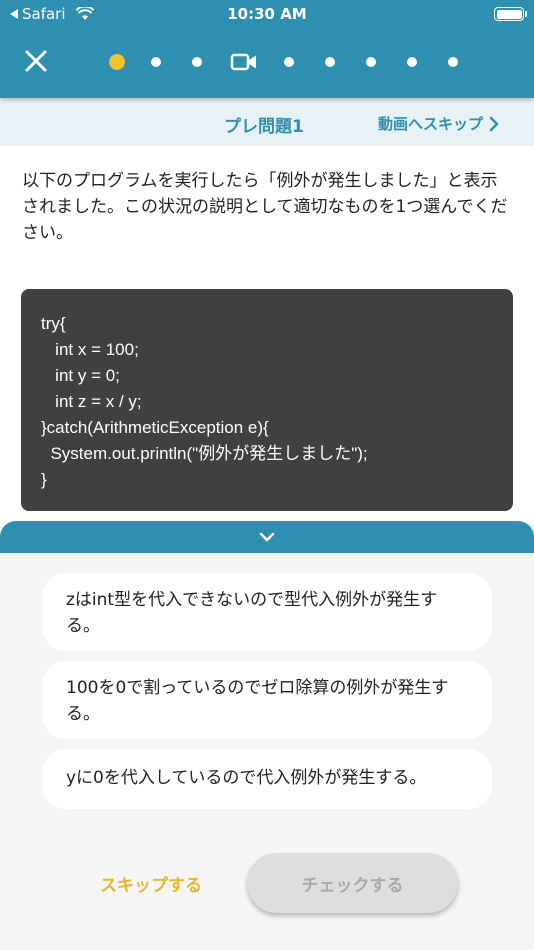 This screenshot has width=534, height=950. Describe the element at coordinates (267, 700) in the screenshot. I see `answer-choice-2: 100を0で割っているのでゼロ除算の例外が発生する。` at that location.